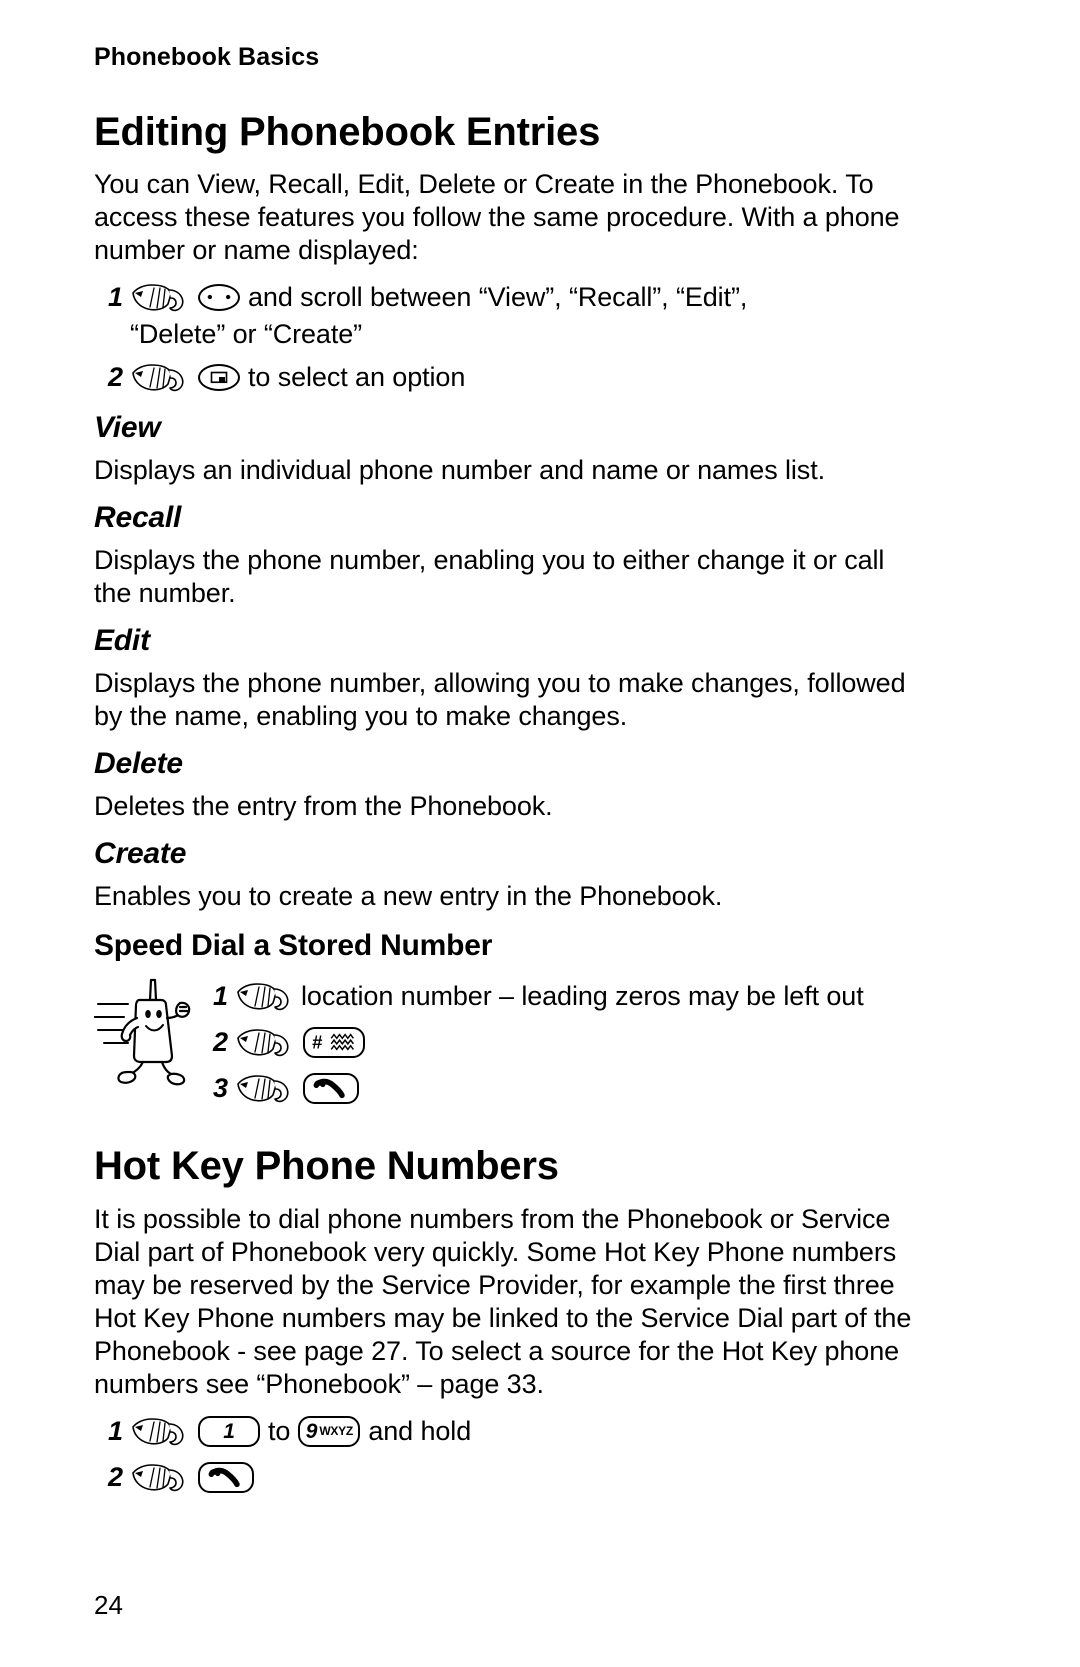 This screenshot has width=1080, height=1667. What do you see at coordinates (326, 1166) in the screenshot?
I see `page-title-hot-key-phone-numbers: Hot Key Phone Numbers` at bounding box center [326, 1166].